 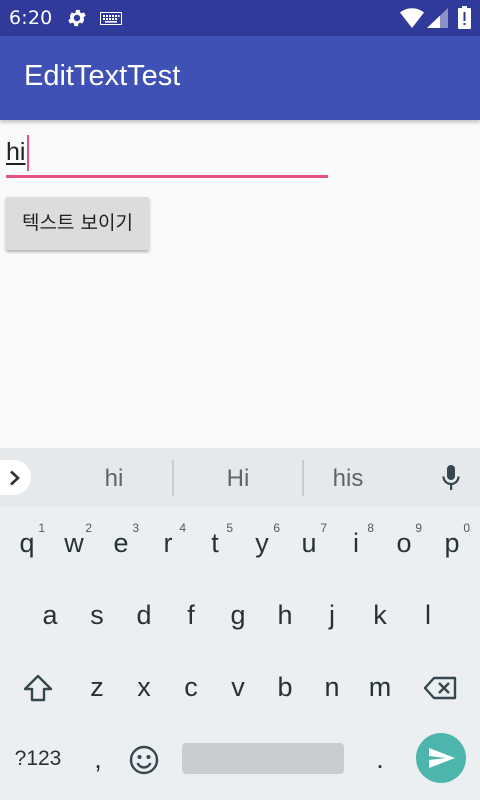 I want to click on key-label: e, so click(x=121, y=543).